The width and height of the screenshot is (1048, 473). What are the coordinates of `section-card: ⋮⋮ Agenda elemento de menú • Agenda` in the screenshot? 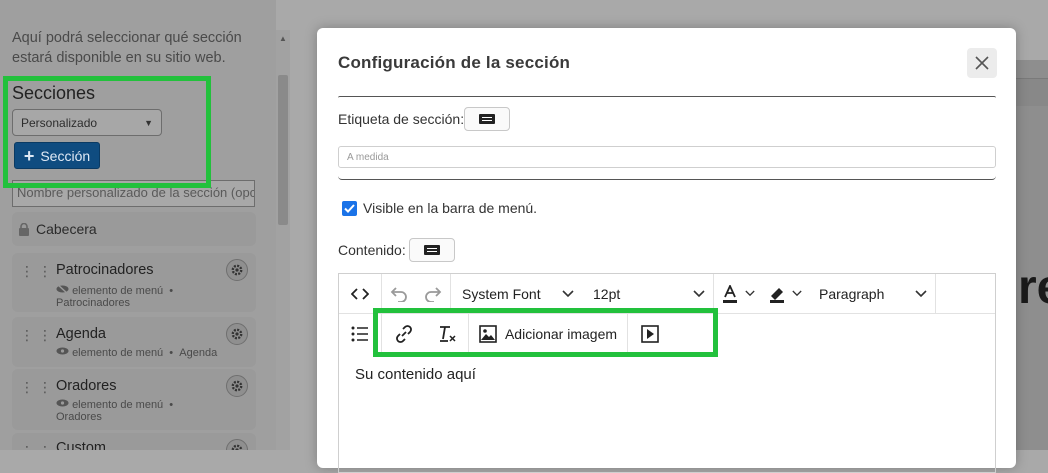 It's located at (134, 342).